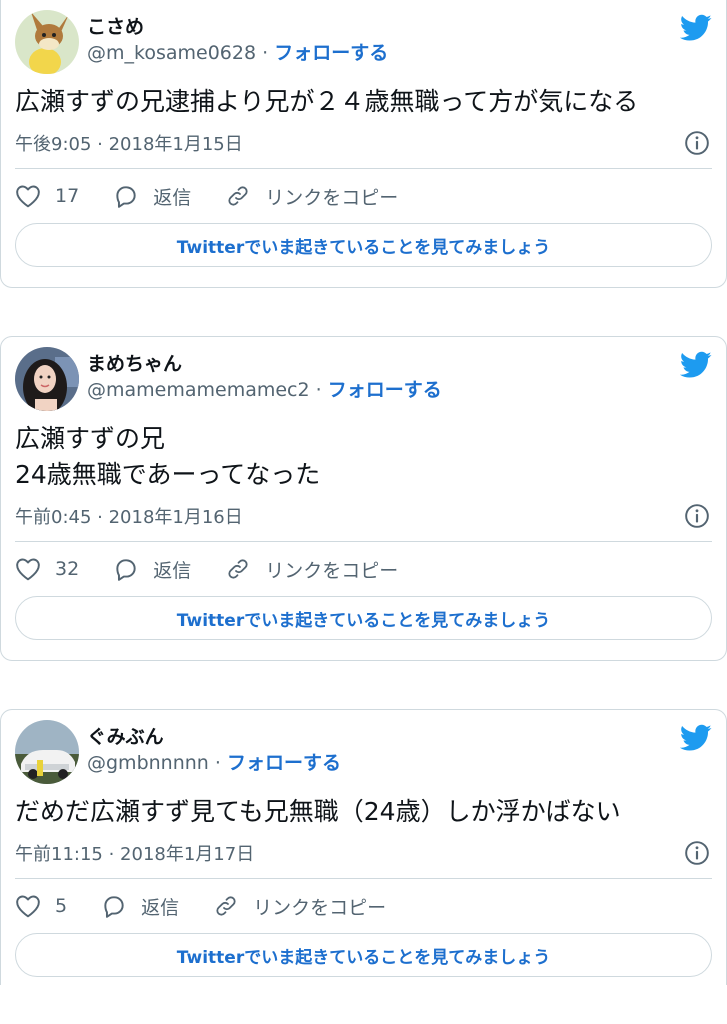  I want to click on timestamp-link: 午前11:15 · 2018年1月17日, so click(134, 853).